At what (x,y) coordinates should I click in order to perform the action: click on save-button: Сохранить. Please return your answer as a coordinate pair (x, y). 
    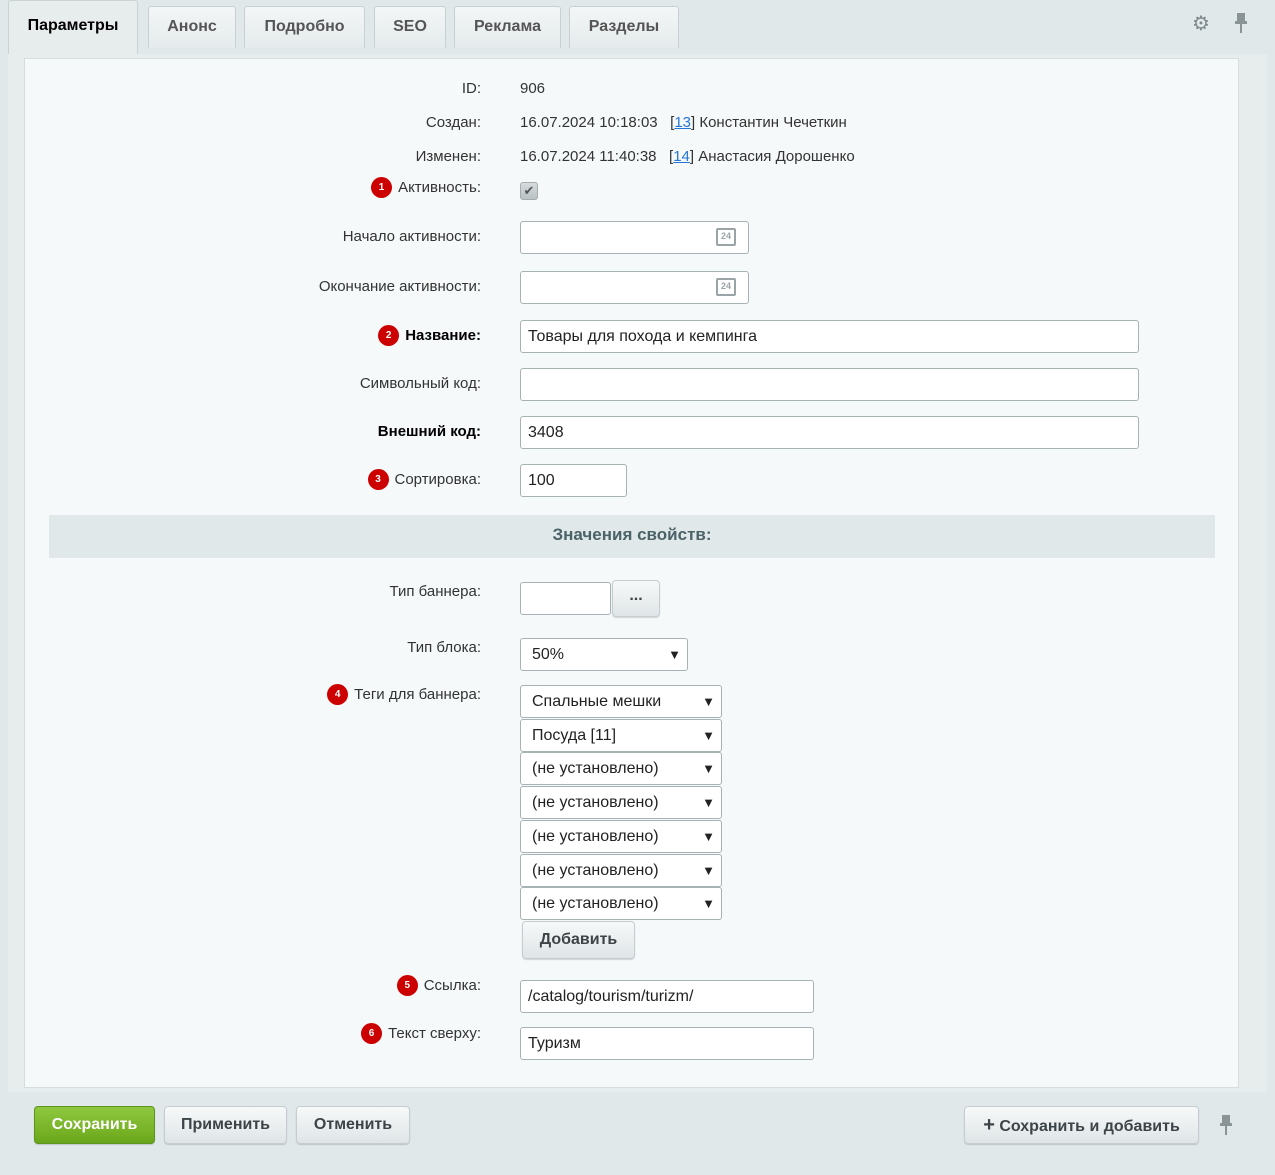
    Looking at the image, I should click on (94, 1125).